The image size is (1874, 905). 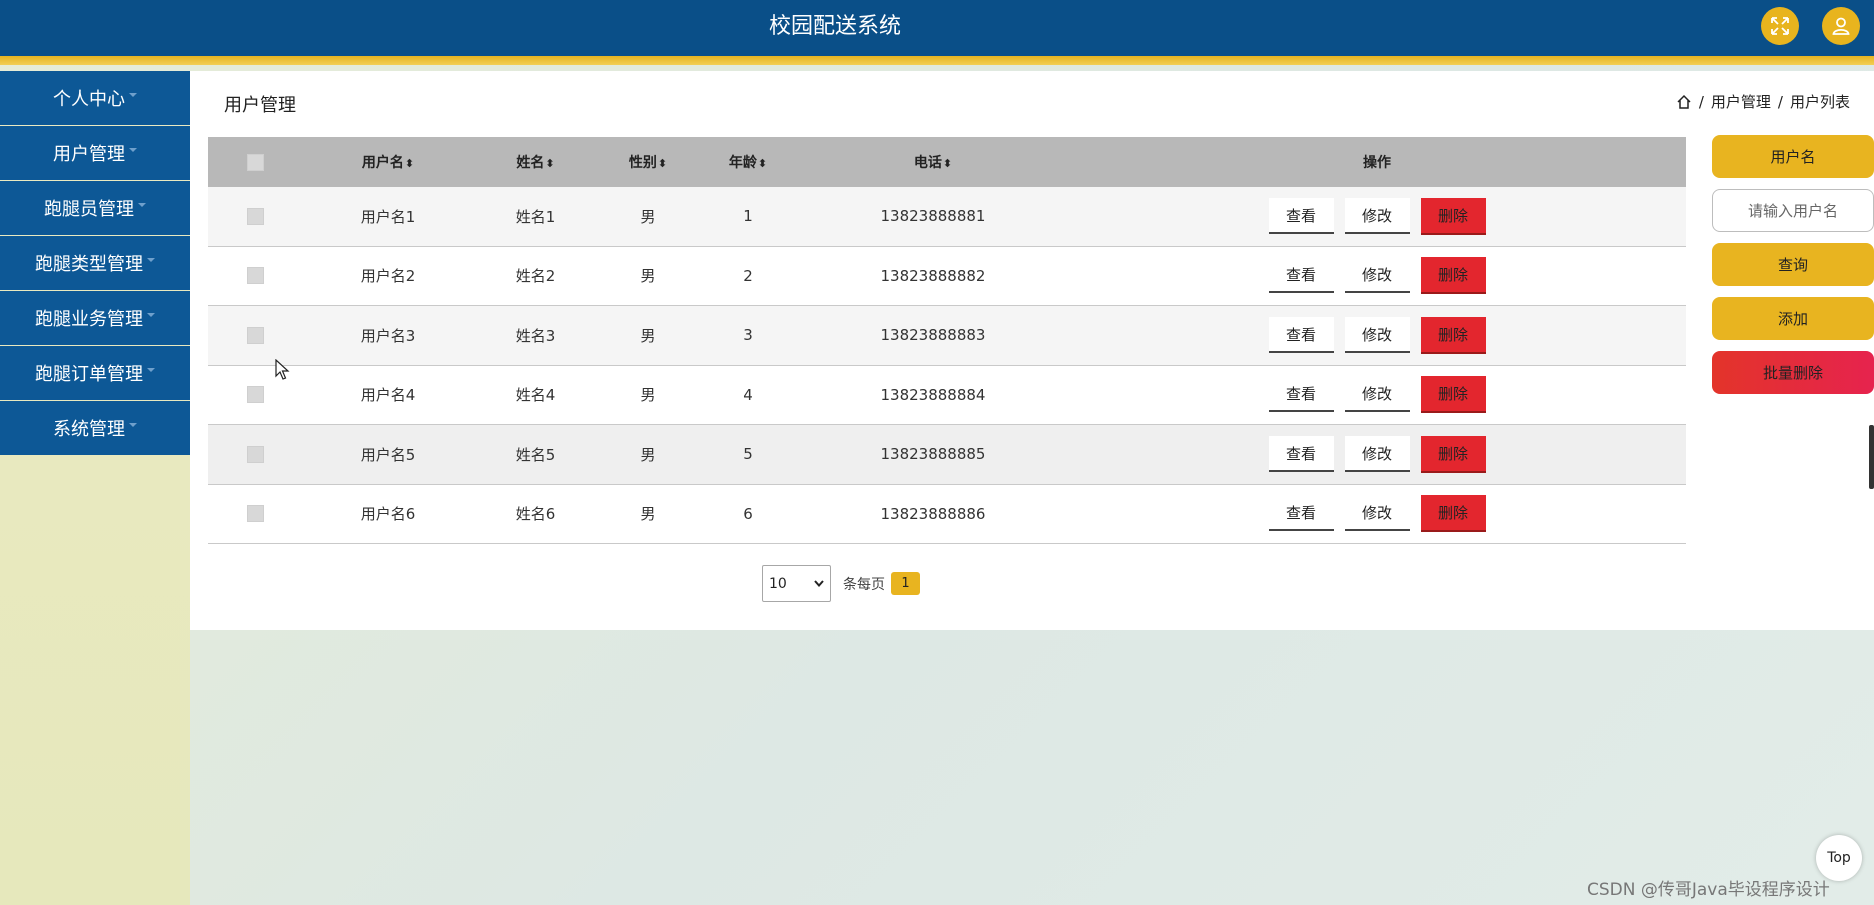 I want to click on table-header: 用户名⬍ 姓名⬍ 性别⬍ 年龄⬍ 电话⬍ 操作, so click(x=947, y=162).